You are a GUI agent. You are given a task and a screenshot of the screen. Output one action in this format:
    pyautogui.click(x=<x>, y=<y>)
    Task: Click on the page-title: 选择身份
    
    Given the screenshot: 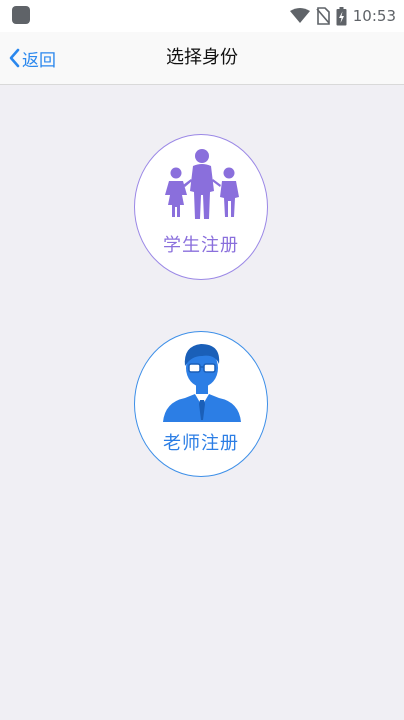 What is the action you would take?
    pyautogui.click(x=202, y=57)
    